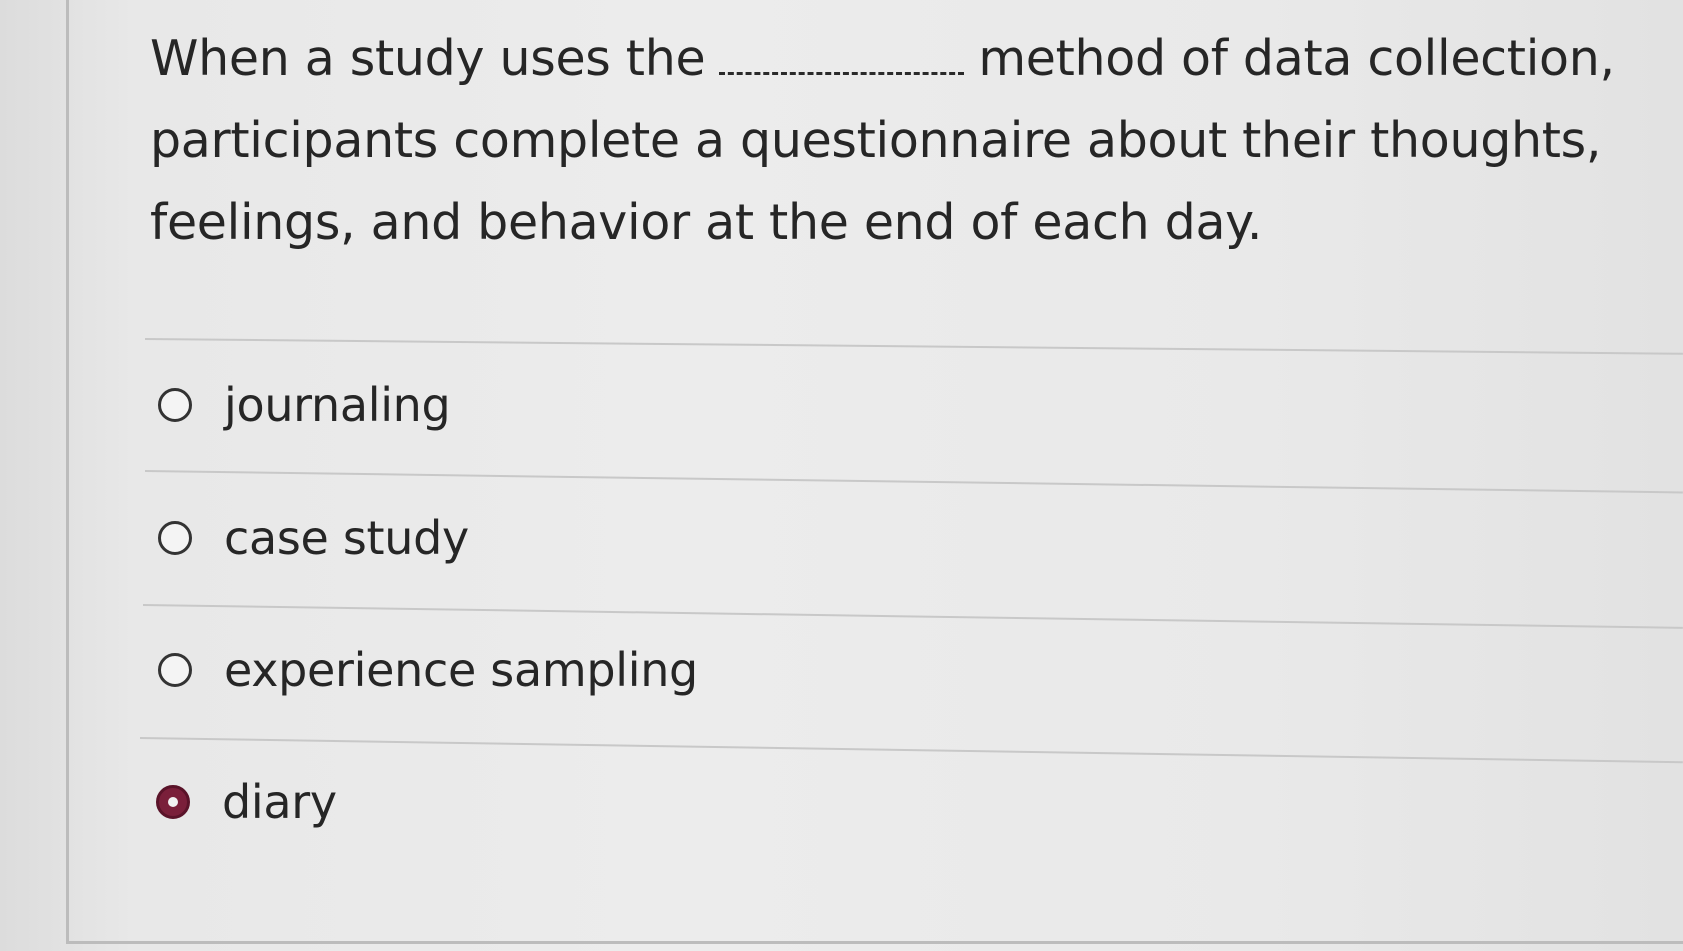  I want to click on answer-option-journaling: journaling, so click(304, 405).